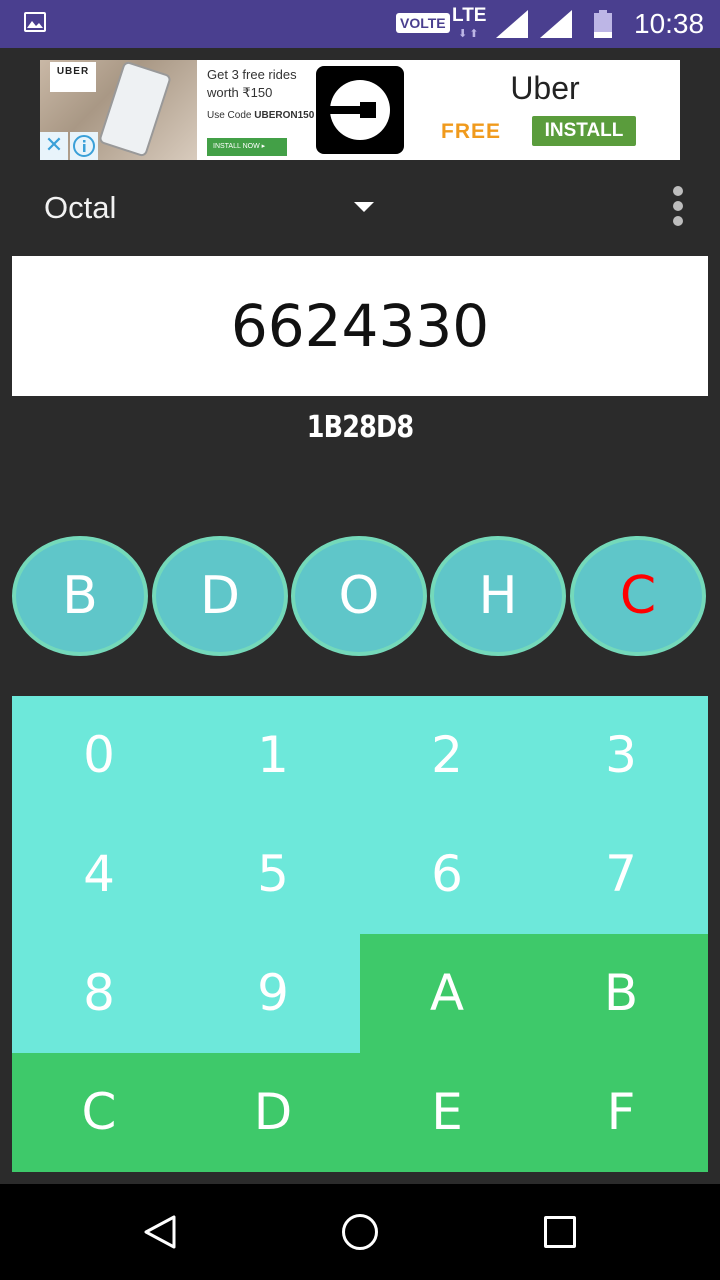 The width and height of the screenshot is (720, 1280). I want to click on octal-button: O, so click(359, 596).